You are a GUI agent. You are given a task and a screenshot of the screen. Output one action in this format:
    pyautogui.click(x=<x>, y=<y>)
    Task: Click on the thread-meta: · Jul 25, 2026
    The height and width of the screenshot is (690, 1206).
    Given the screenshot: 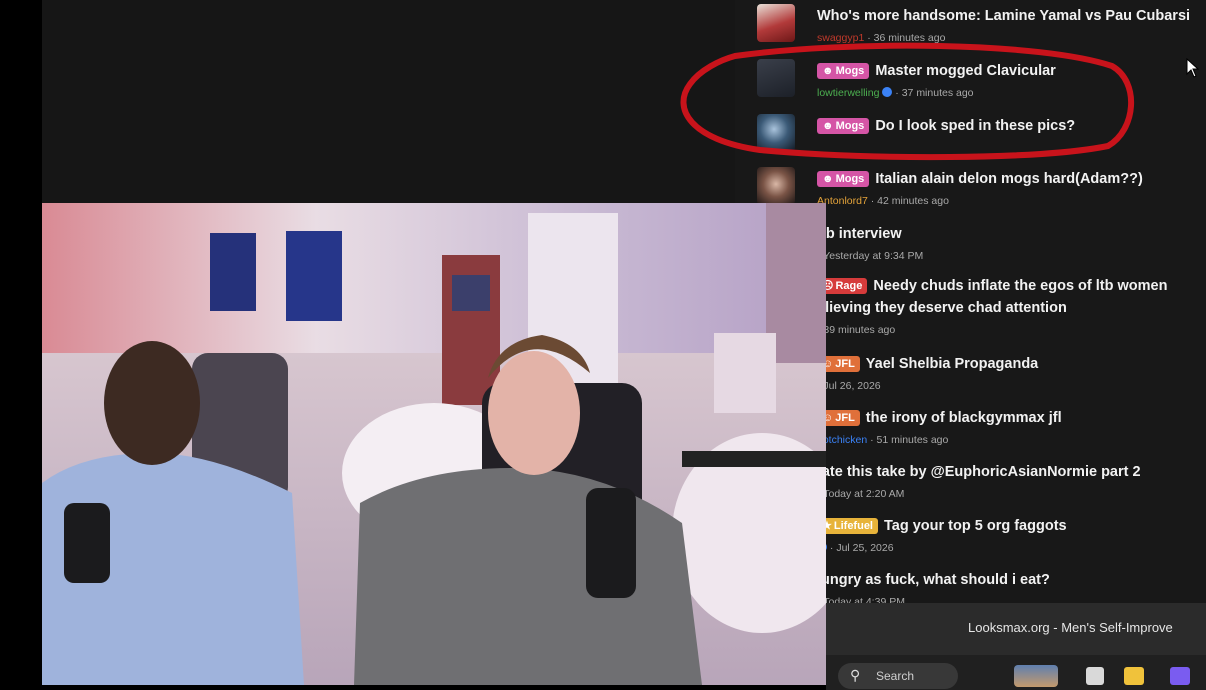 What is the action you would take?
    pyautogui.click(x=855, y=548)
    